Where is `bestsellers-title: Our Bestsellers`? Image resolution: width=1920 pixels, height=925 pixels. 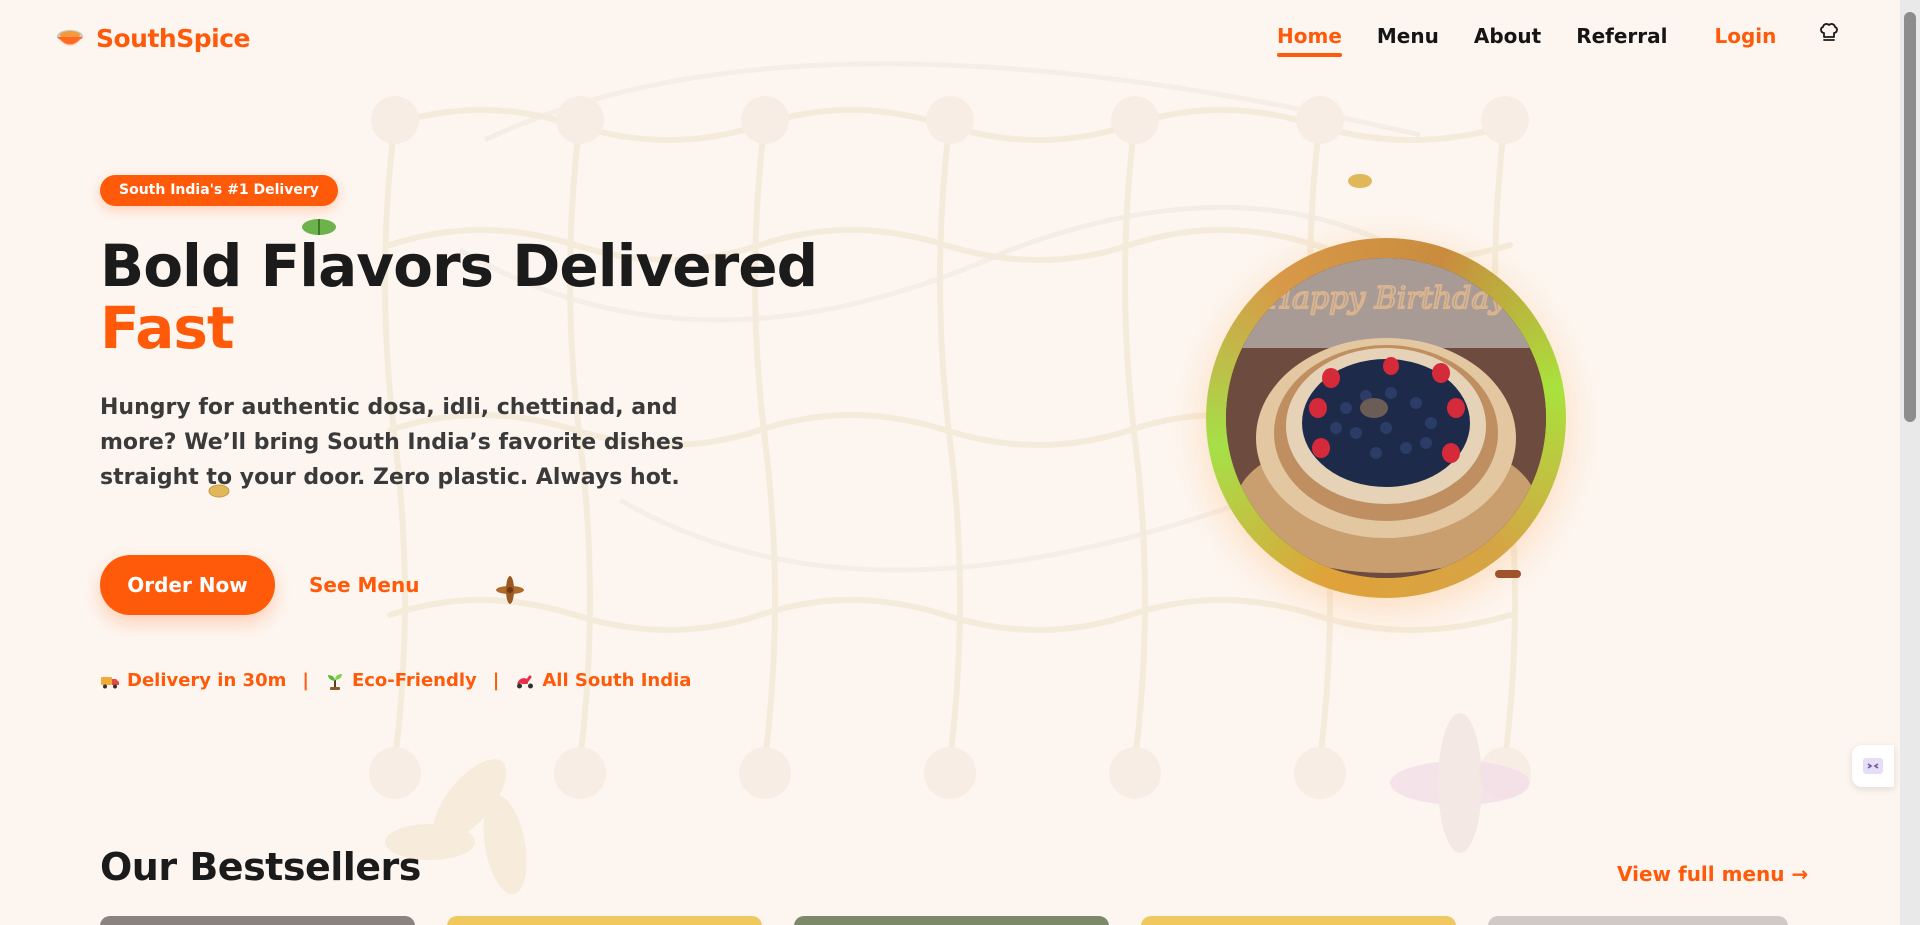
bestsellers-title: Our Bestsellers is located at coordinates (260, 867).